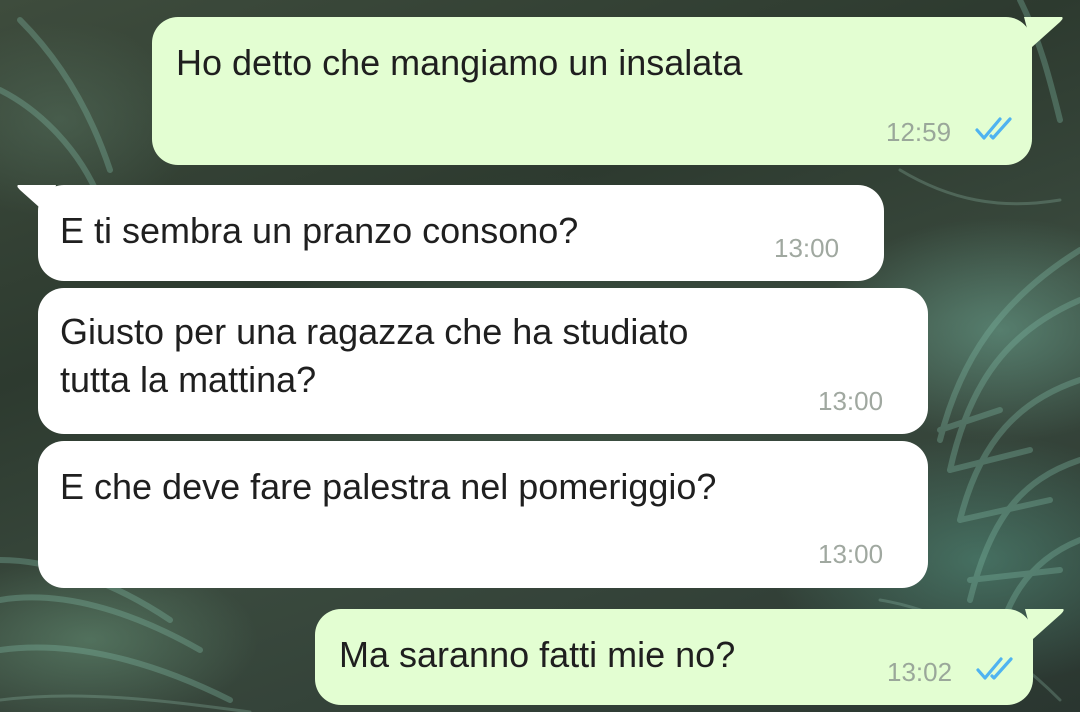  I want to click on message-bubble-incoming: E ti sembra un pranzo consono? 13:00, so click(461, 233).